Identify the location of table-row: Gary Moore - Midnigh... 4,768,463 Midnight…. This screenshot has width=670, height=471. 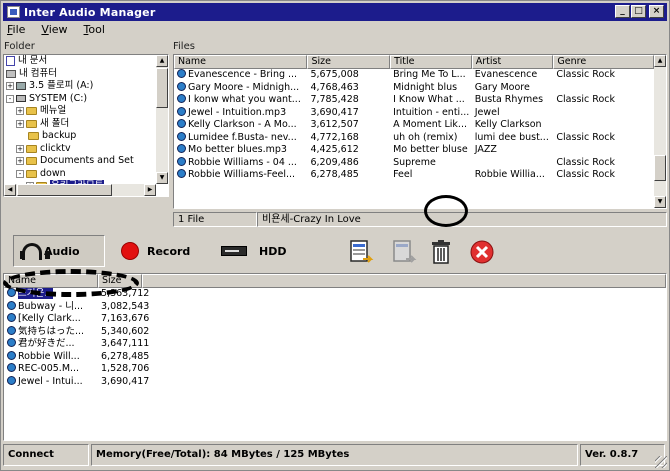
(414, 88).